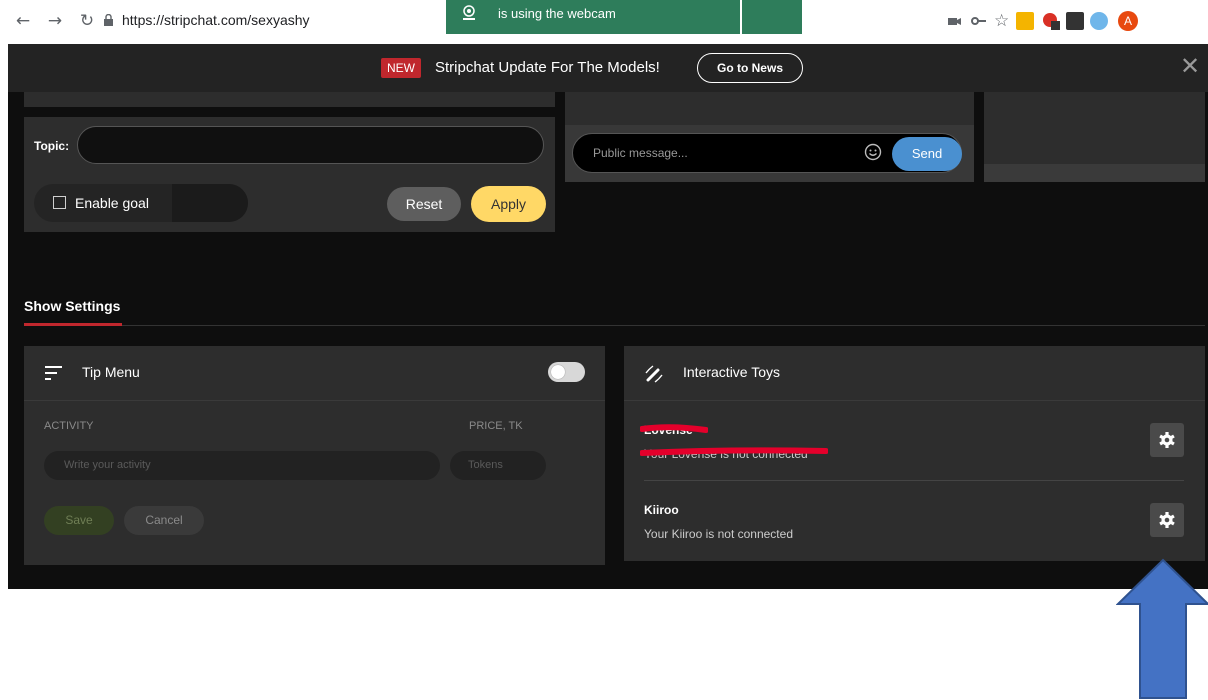 The height and width of the screenshot is (700, 1208). I want to click on panel-strip, so click(289, 99).